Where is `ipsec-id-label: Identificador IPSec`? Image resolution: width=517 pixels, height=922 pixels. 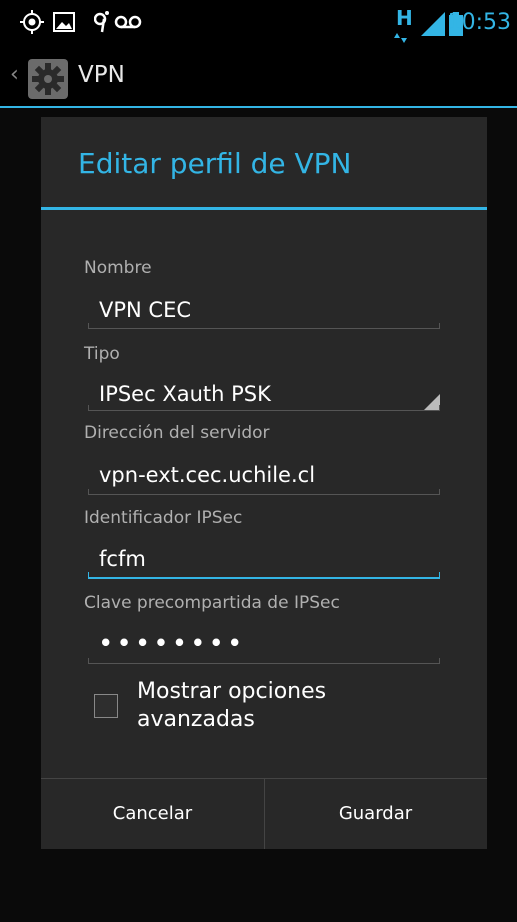 ipsec-id-label: Identificador IPSec is located at coordinates (163, 518).